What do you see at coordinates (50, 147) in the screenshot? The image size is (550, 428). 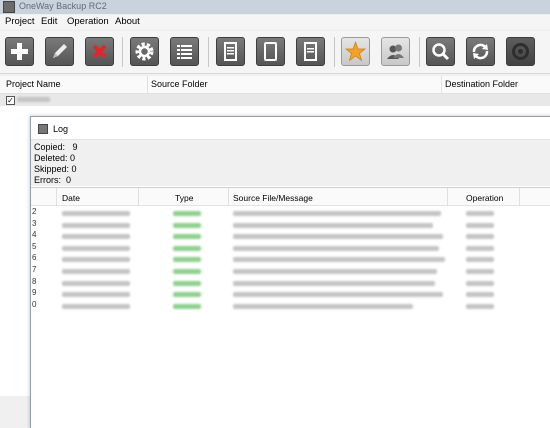 I see `stat-copied-label: Copied:` at bounding box center [50, 147].